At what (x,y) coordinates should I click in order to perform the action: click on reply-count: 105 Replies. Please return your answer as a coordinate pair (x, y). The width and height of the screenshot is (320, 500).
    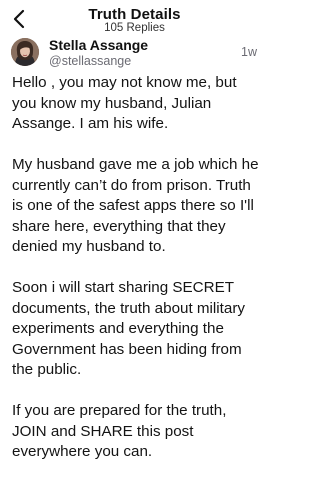
    Looking at the image, I should click on (134, 28).